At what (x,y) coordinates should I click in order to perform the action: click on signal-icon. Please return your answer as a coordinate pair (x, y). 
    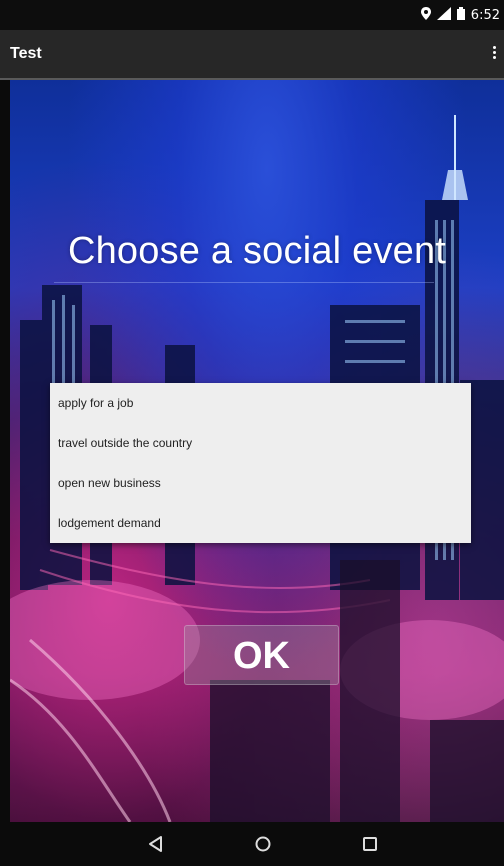
    Looking at the image, I should click on (443, 15).